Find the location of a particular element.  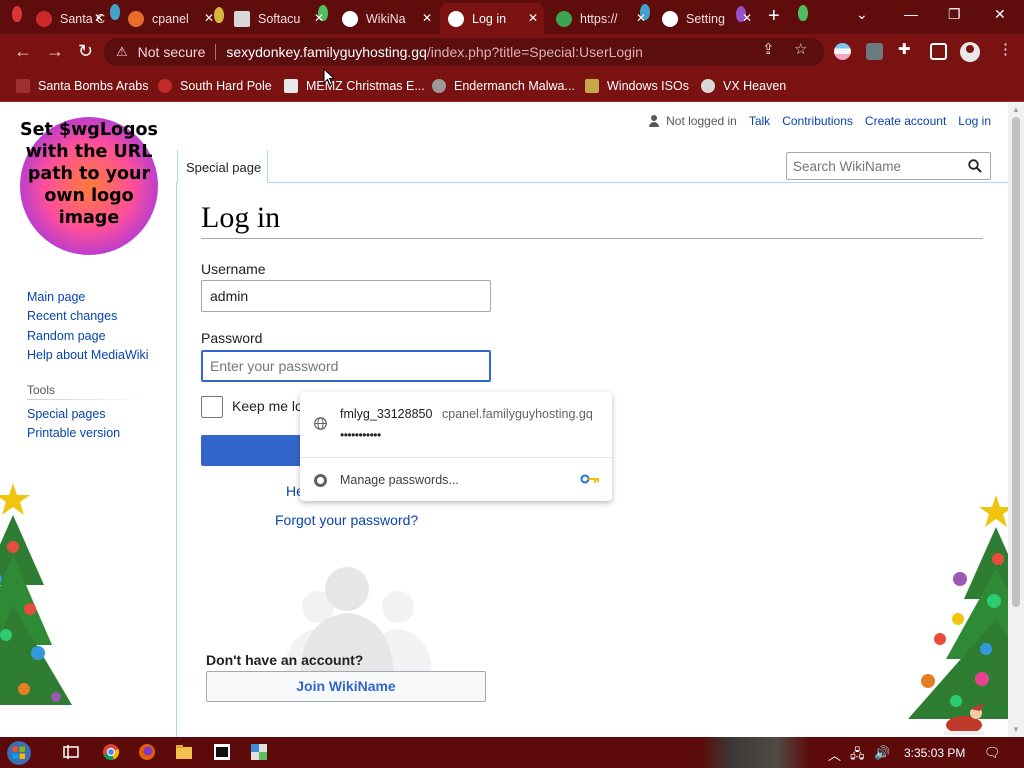

forward-arrow-icon: → is located at coordinates (55, 51).